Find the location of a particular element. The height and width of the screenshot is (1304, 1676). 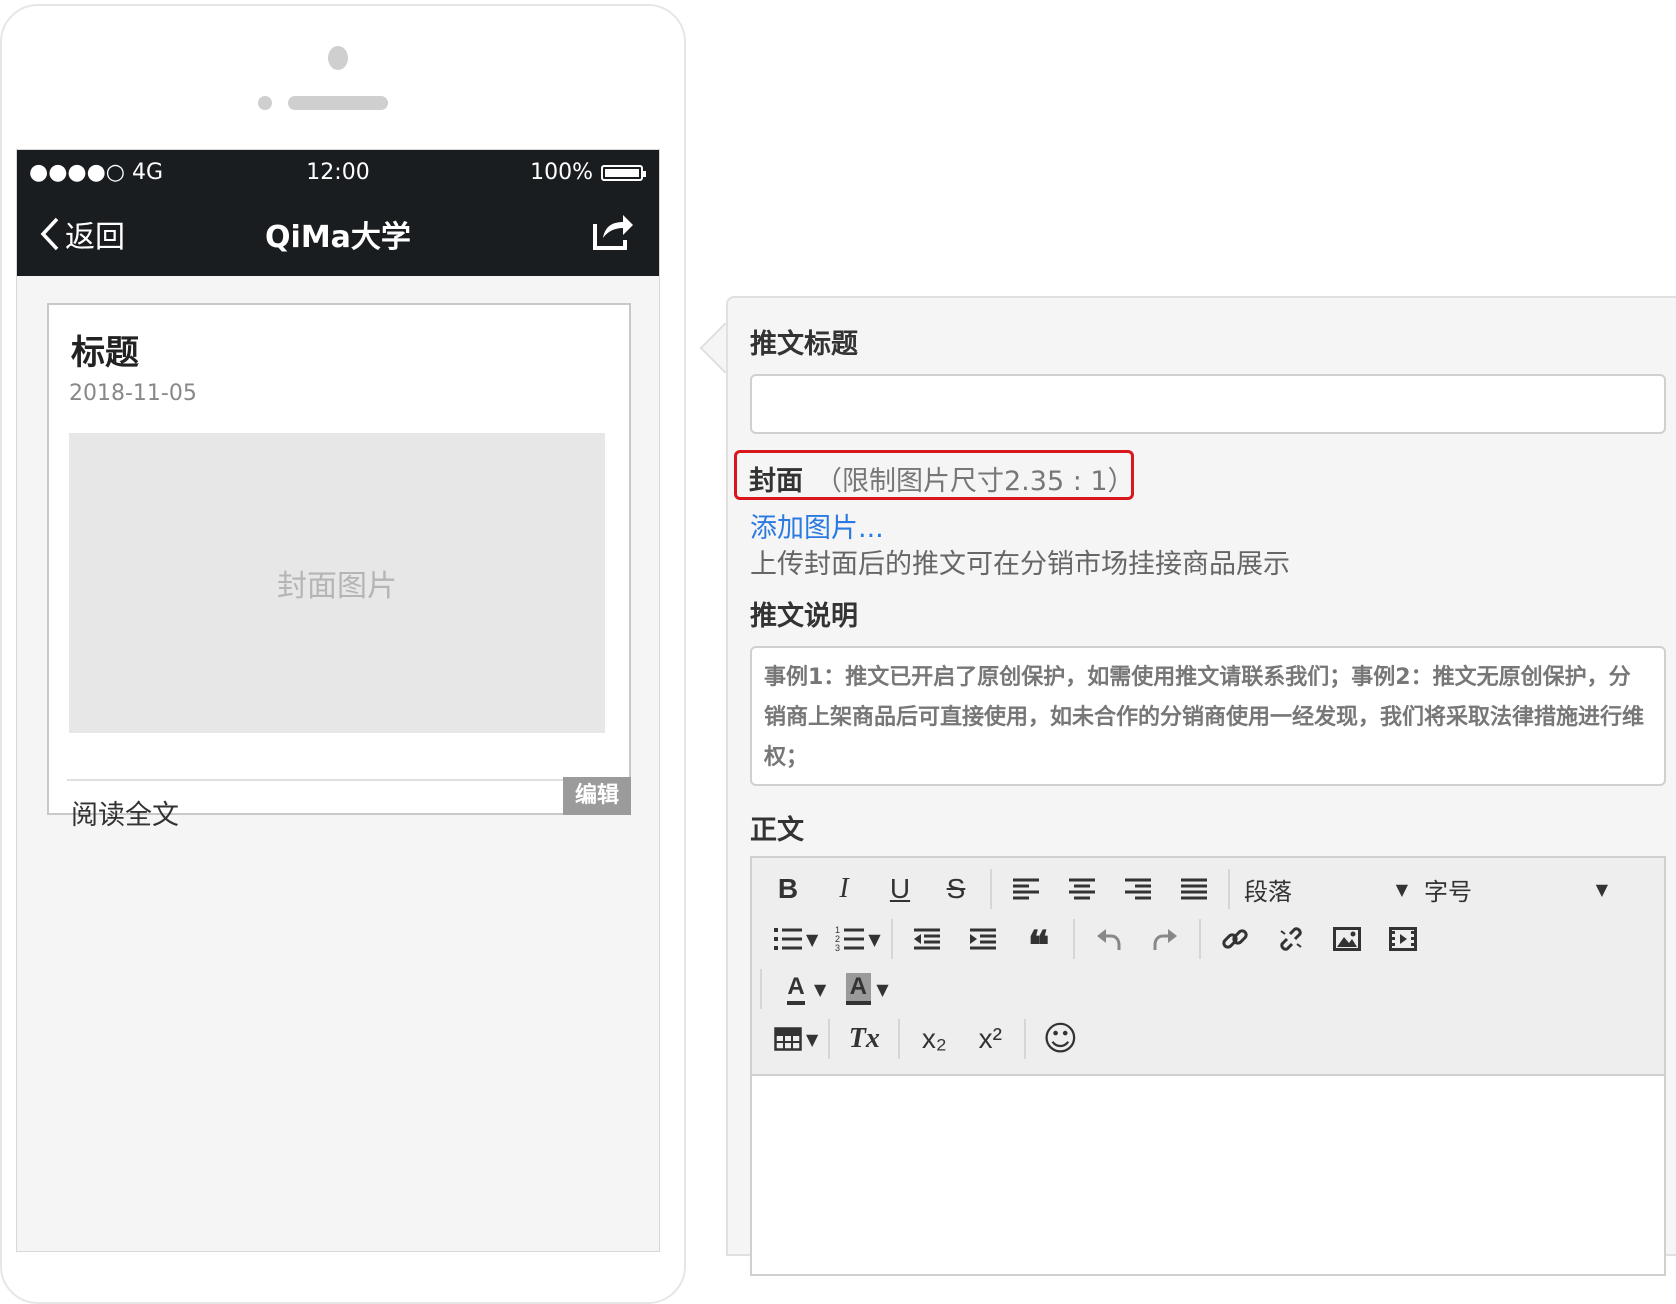

cover-label-highlight: 封面 （限制图片尺寸2.35 : 1） is located at coordinates (934, 475).